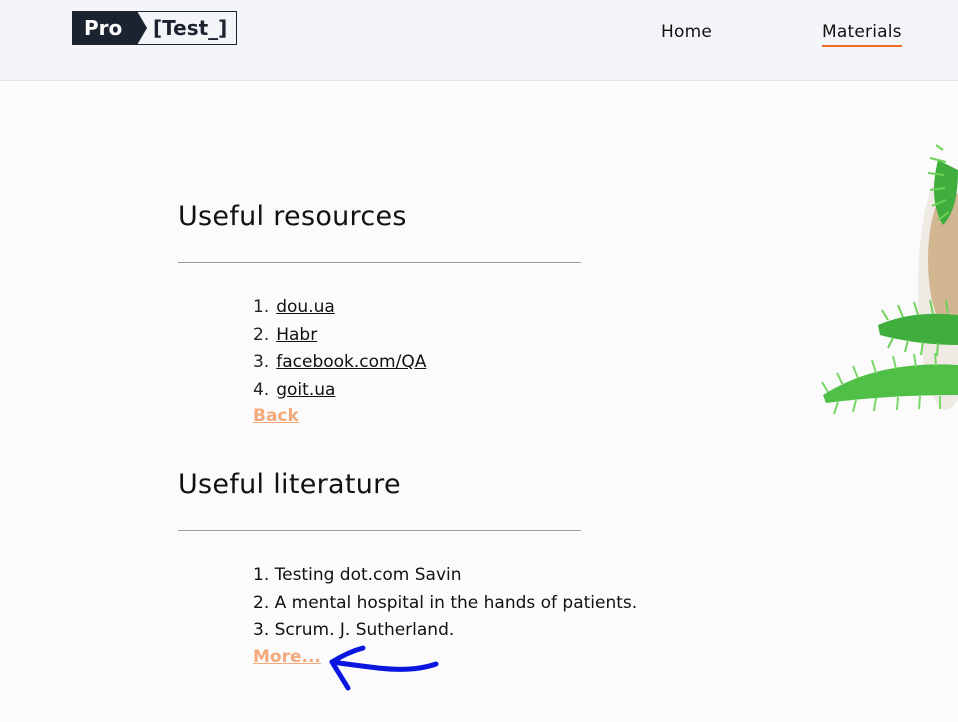 Image resolution: width=958 pixels, height=722 pixels. Describe the element at coordinates (351, 362) in the screenshot. I see `resource-link-facebook: facebook.com/QA` at that location.